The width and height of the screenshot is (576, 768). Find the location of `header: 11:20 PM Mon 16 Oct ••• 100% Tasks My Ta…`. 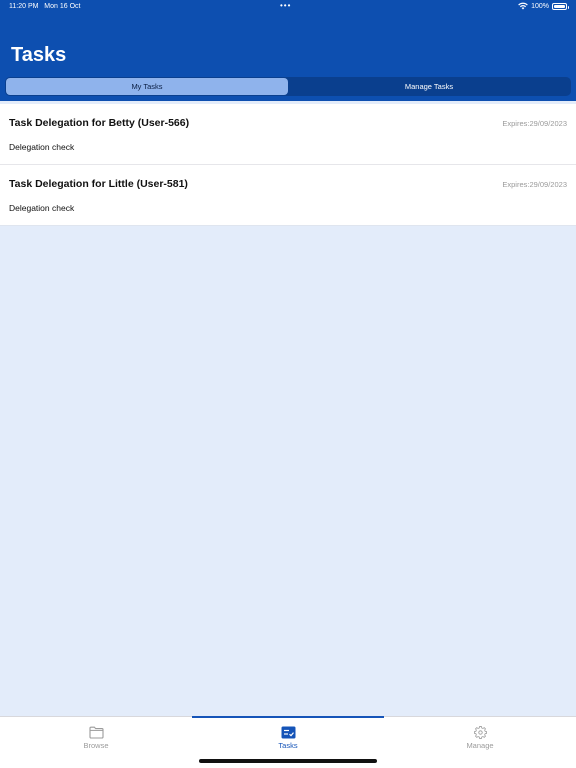

header: 11:20 PM Mon 16 Oct ••• 100% Tasks My Ta… is located at coordinates (288, 50).